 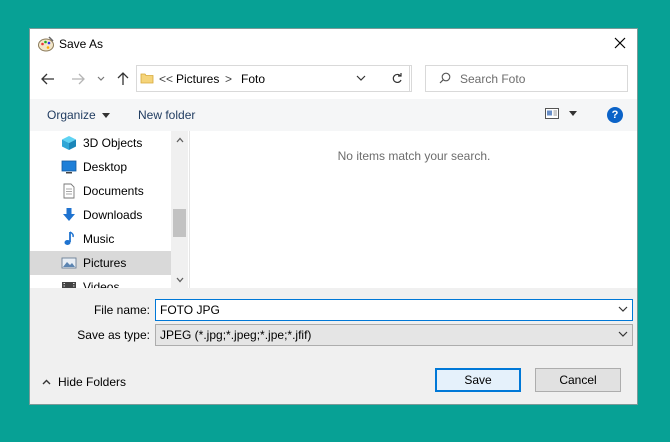 I want to click on nav-item-videos: Videos, so click(x=100, y=281).